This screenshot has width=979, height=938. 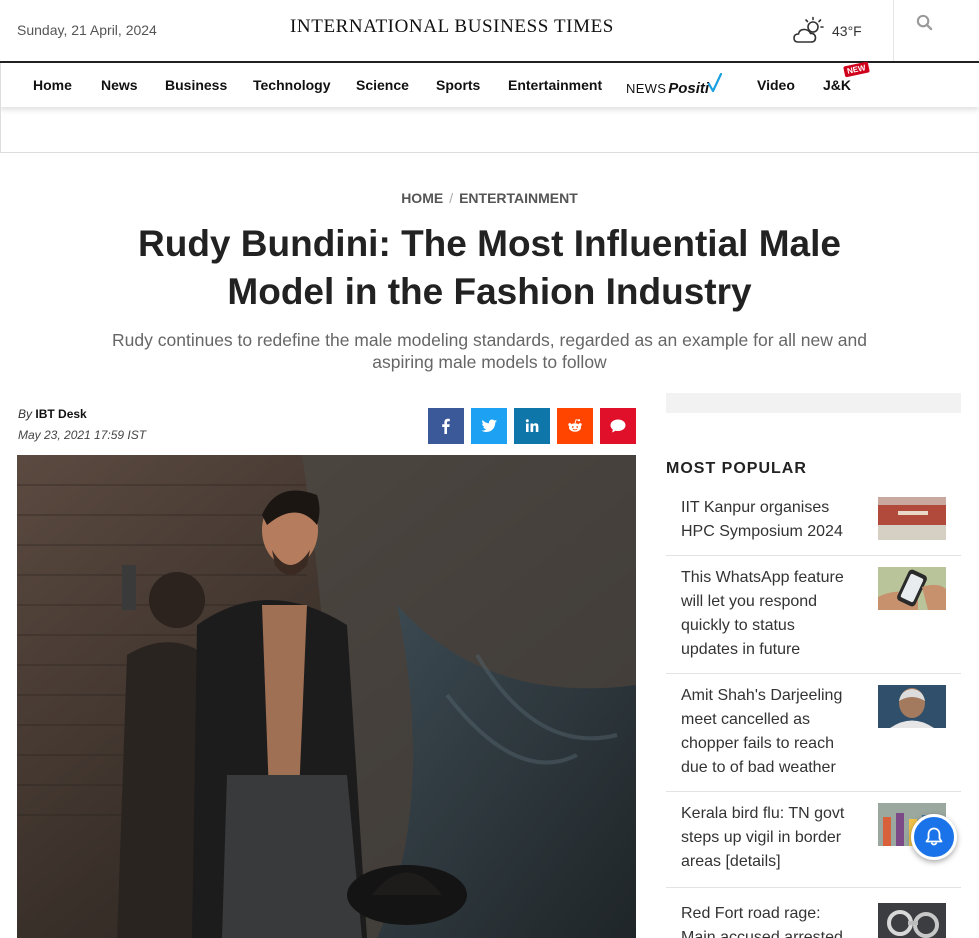 I want to click on publish-date: May 23, 2021 17:59 IST, so click(x=82, y=435).